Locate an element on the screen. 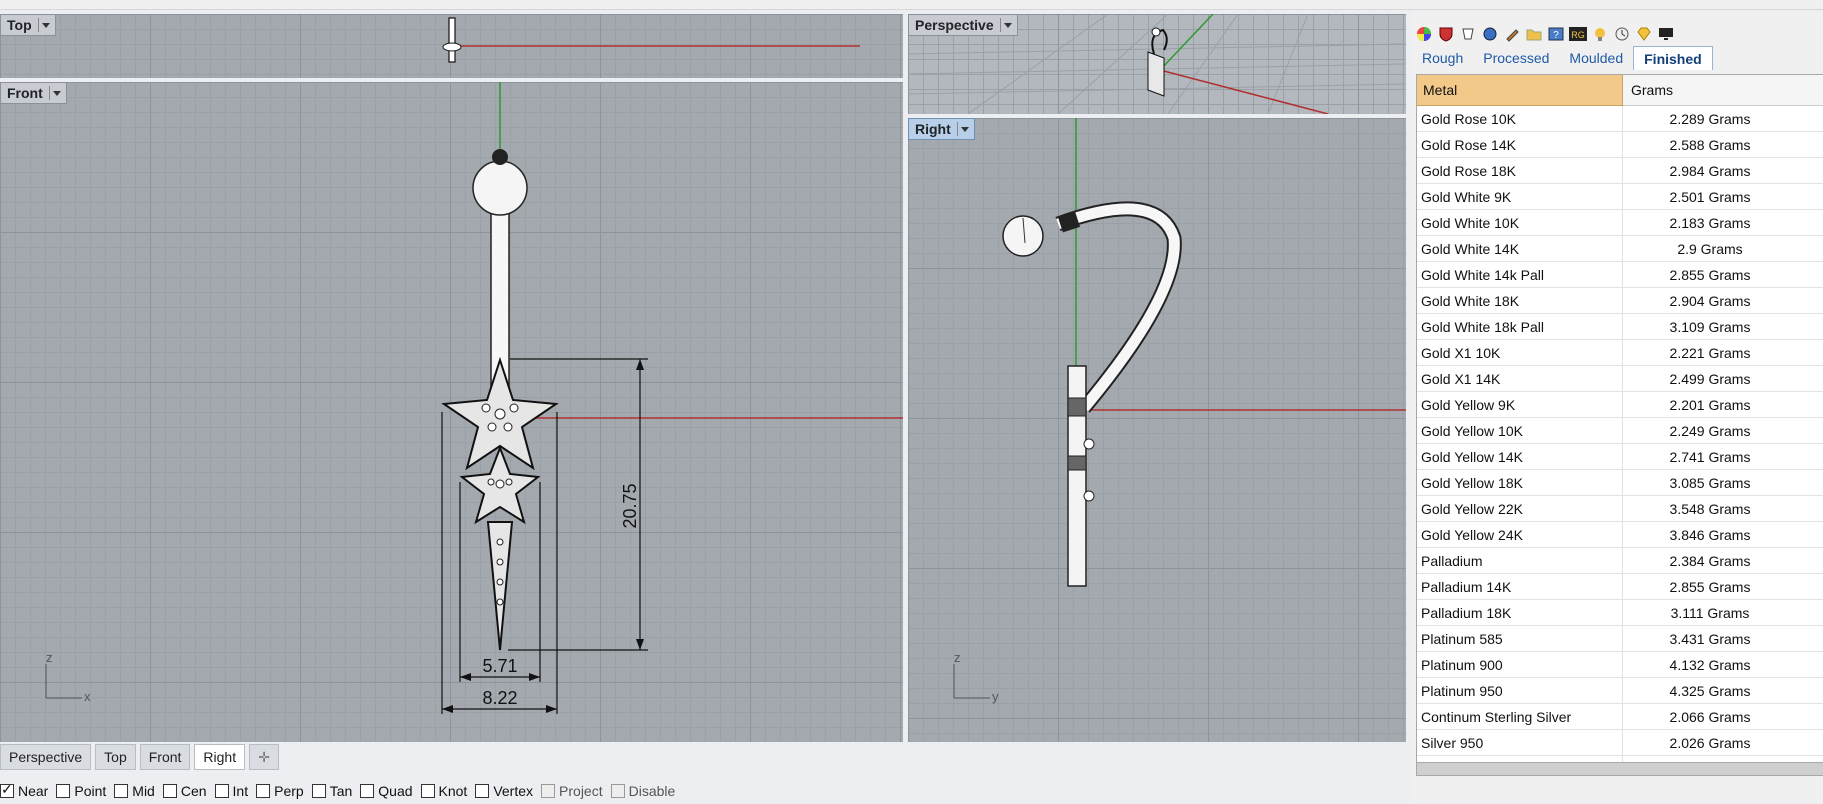  color-wheel-icon is located at coordinates (1424, 34).